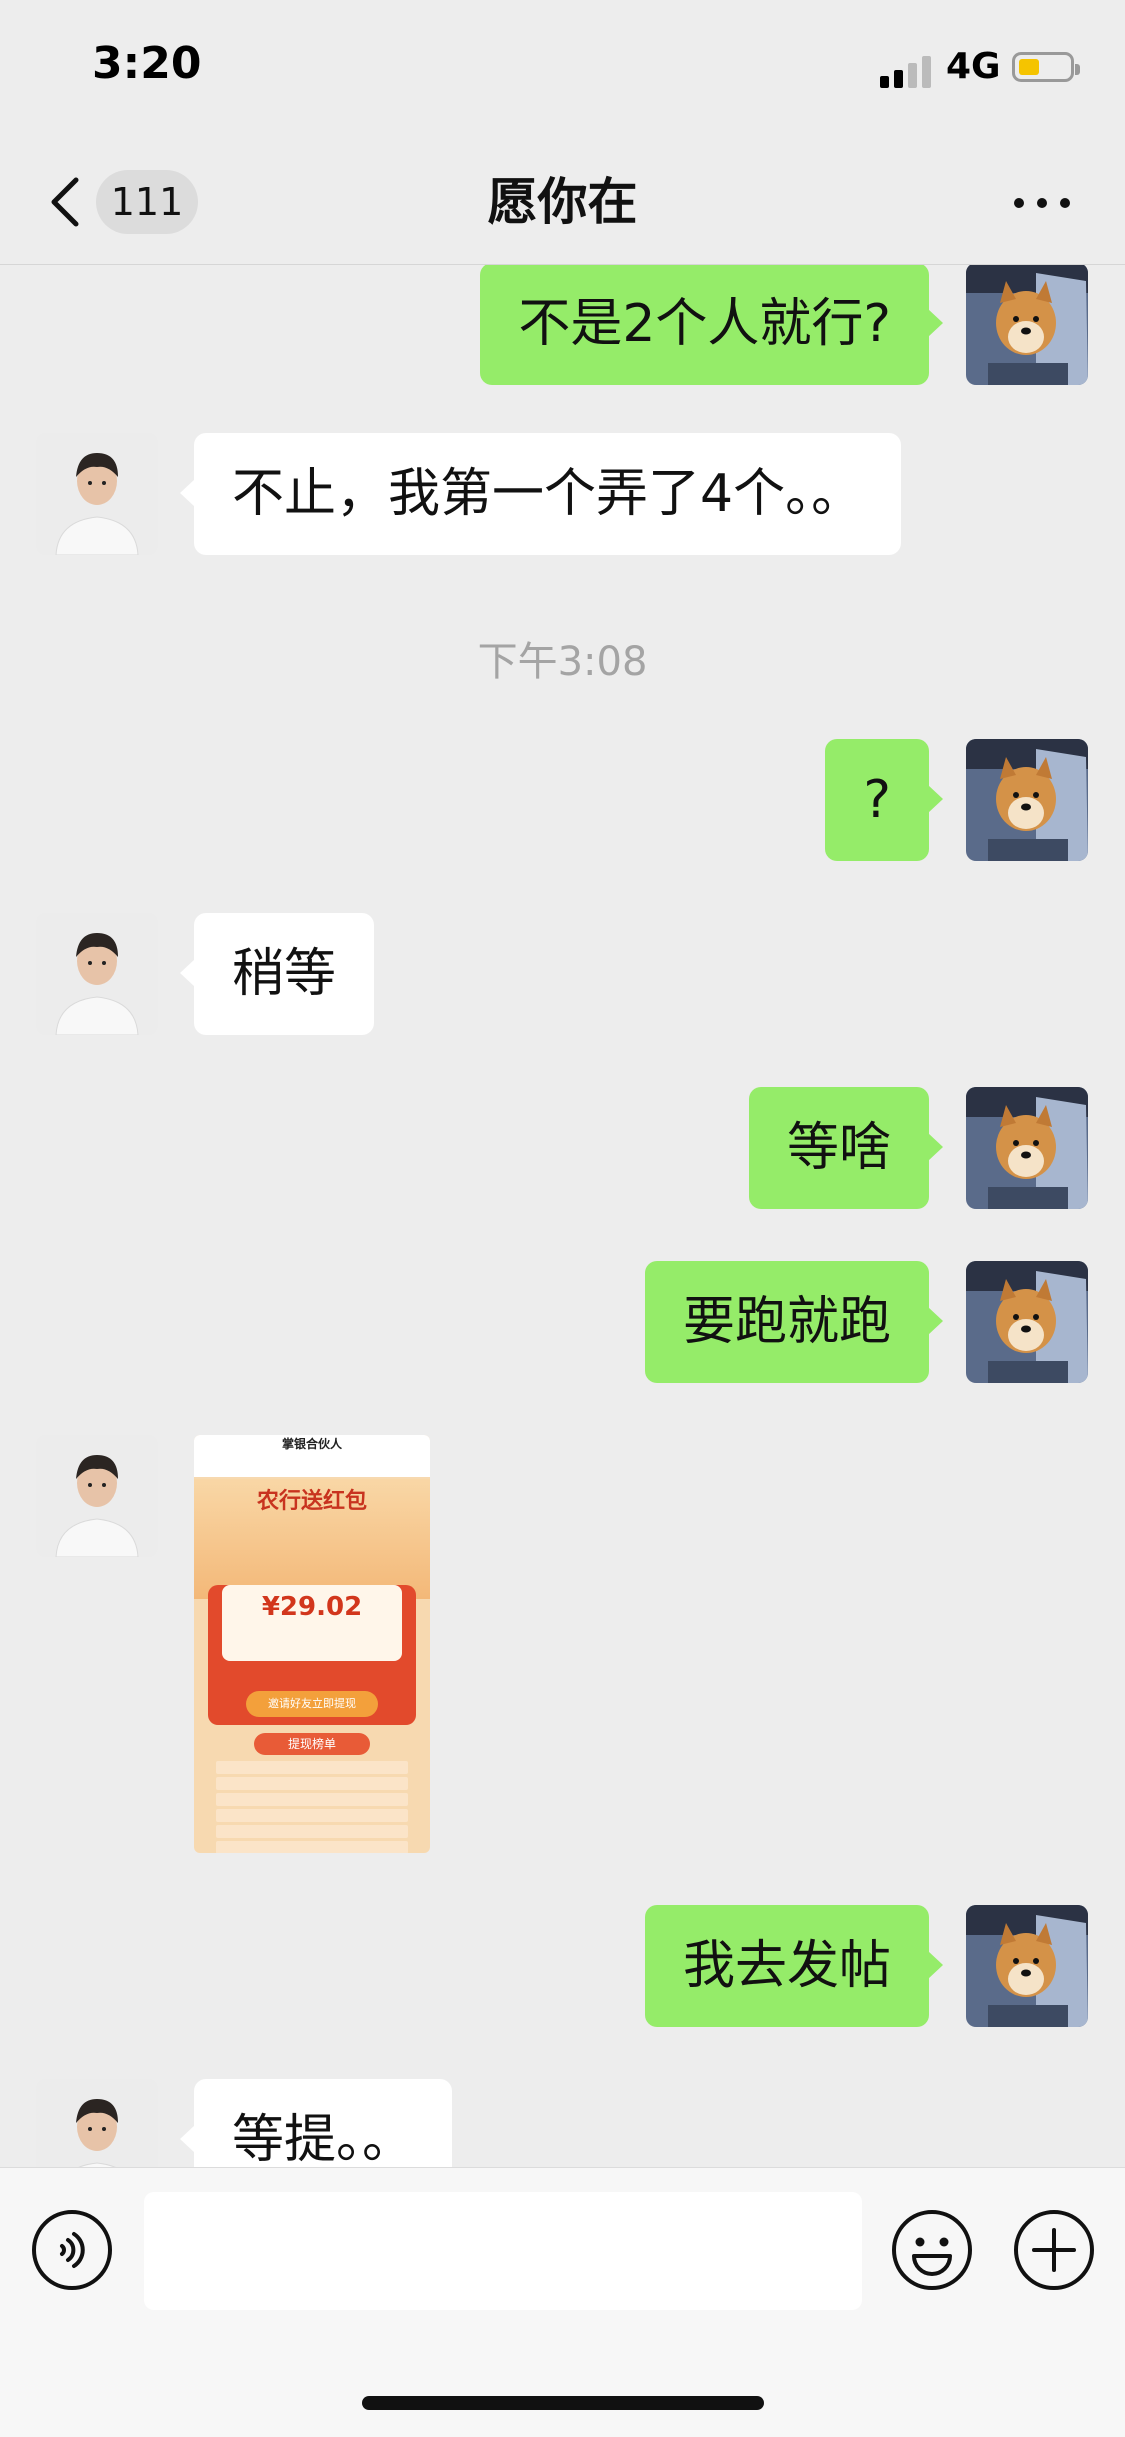 The height and width of the screenshot is (2437, 1125). What do you see at coordinates (846, 1148) in the screenshot?
I see `message-bubble-sent: 等啥` at bounding box center [846, 1148].